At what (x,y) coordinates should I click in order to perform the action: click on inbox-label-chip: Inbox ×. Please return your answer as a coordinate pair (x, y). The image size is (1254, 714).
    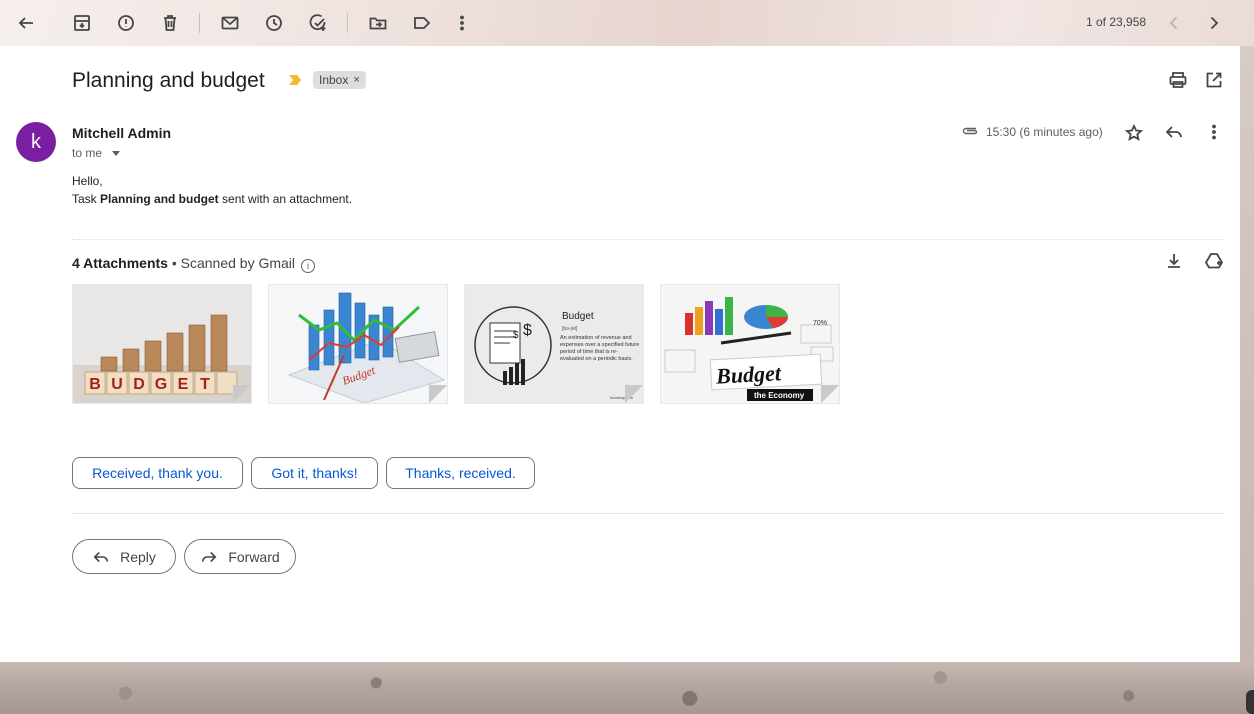
    Looking at the image, I should click on (339, 80).